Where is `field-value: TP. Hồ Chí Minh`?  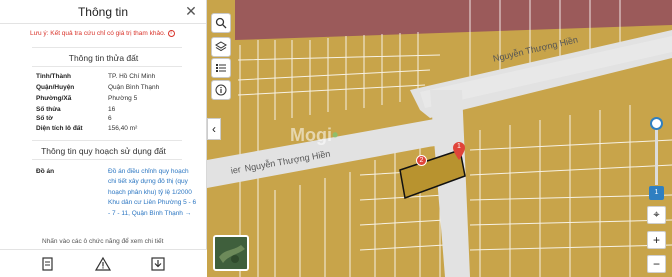 field-value: TP. Hồ Chí Minh is located at coordinates (132, 76).